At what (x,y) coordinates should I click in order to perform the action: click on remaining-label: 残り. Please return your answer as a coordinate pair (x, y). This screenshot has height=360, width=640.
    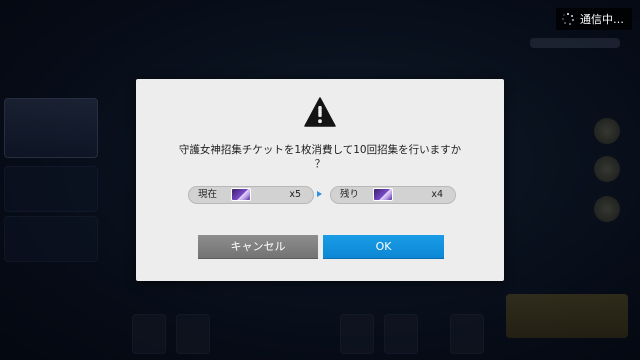
    Looking at the image, I should click on (350, 194).